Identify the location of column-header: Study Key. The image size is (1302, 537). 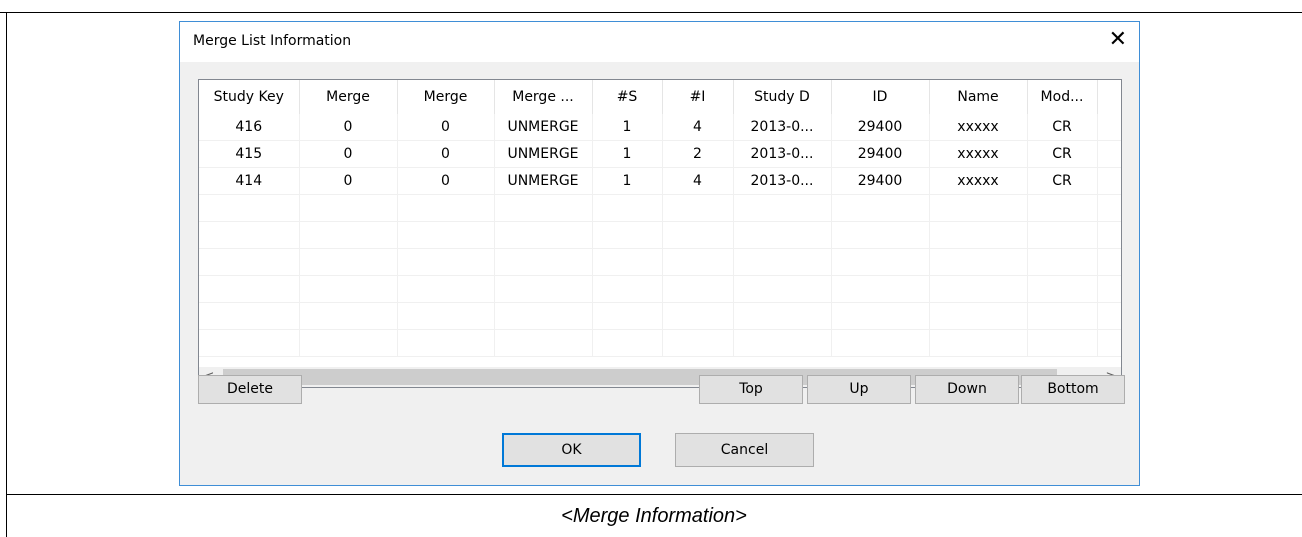
(249, 97).